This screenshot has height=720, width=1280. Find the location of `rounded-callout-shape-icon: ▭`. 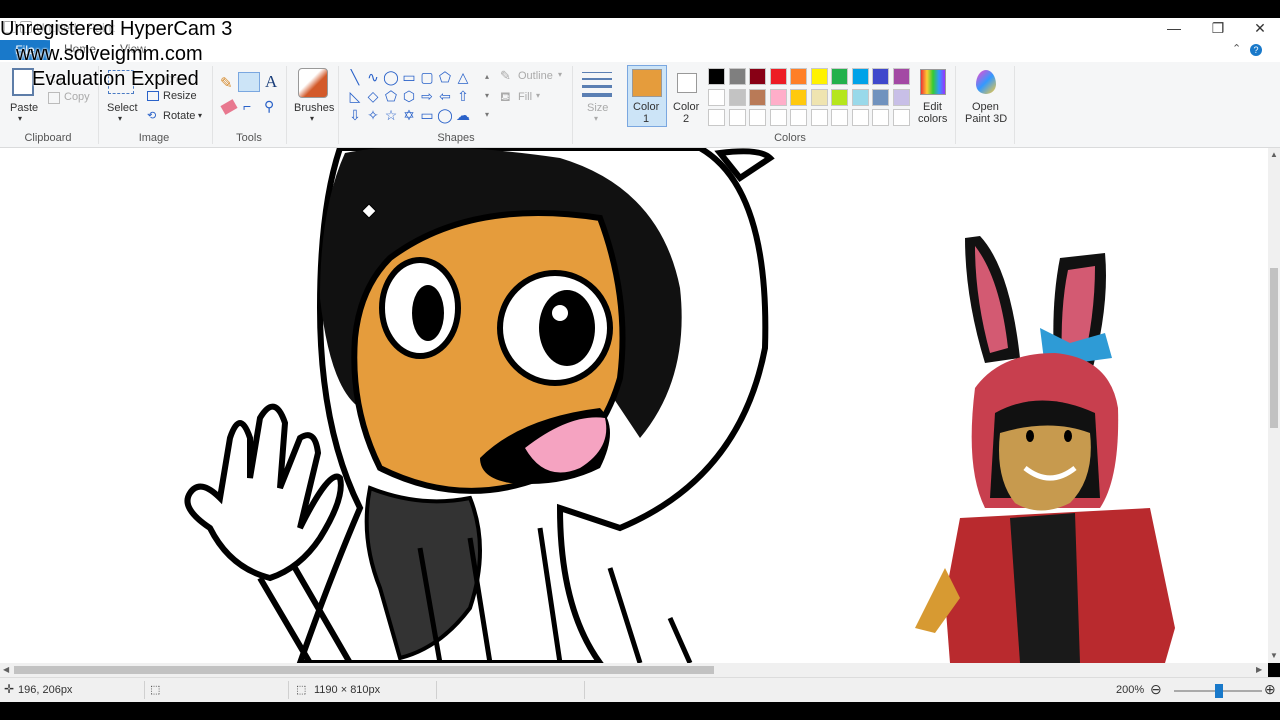

rounded-callout-shape-icon: ▭ is located at coordinates (427, 115).